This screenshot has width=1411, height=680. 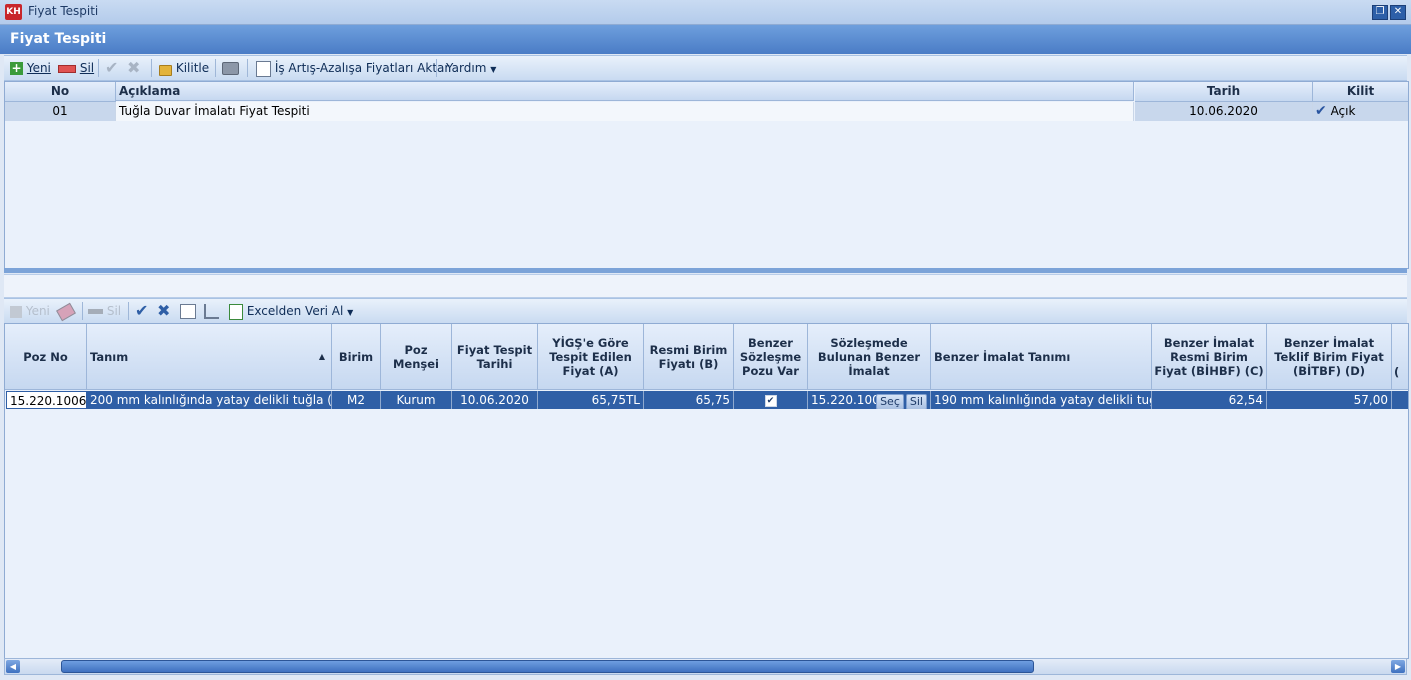 I want to click on detail-cancel-icon: ✖, so click(x=163, y=311).